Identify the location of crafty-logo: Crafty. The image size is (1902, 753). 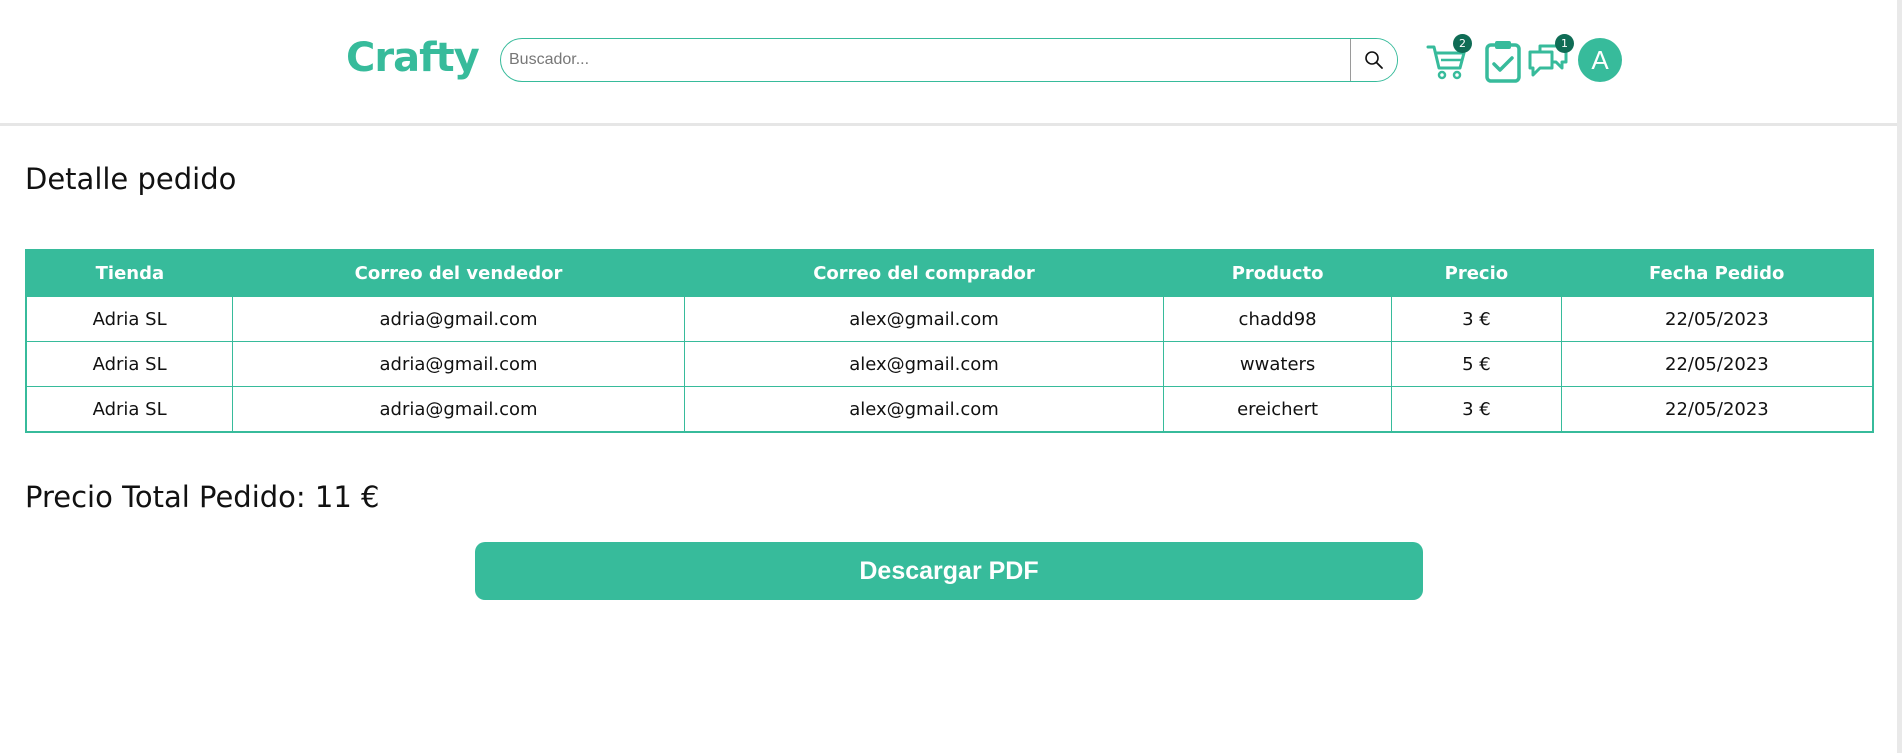
(413, 58).